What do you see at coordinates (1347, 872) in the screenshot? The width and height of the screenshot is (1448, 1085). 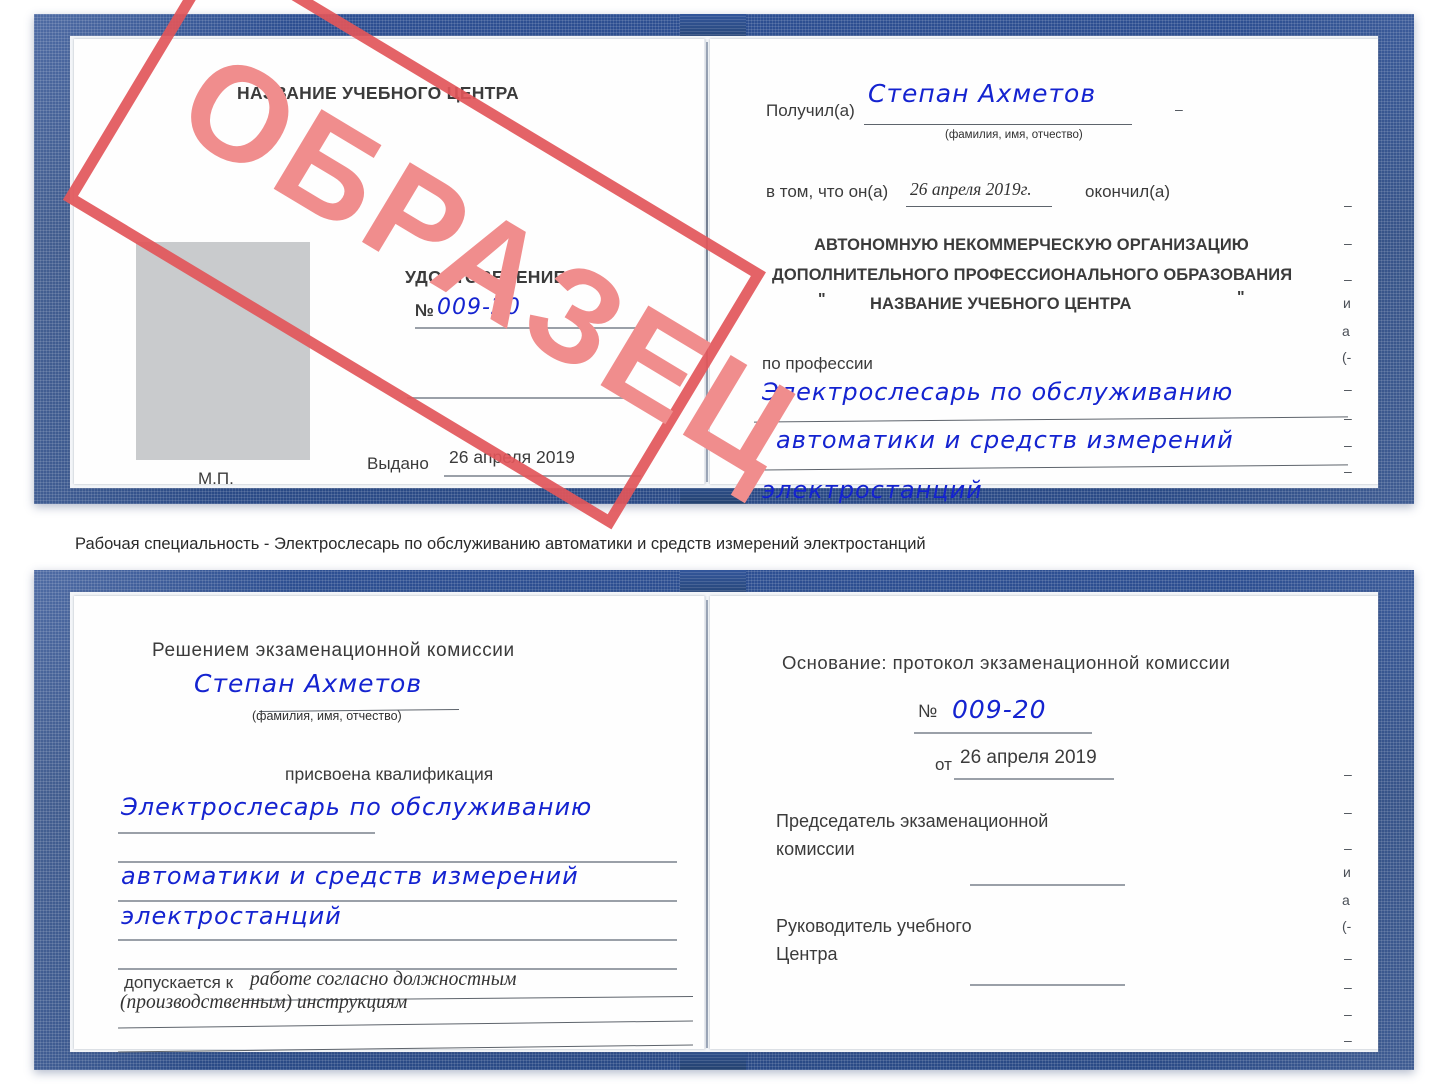 I see `edge-artifact-b-letter-i: и` at bounding box center [1347, 872].